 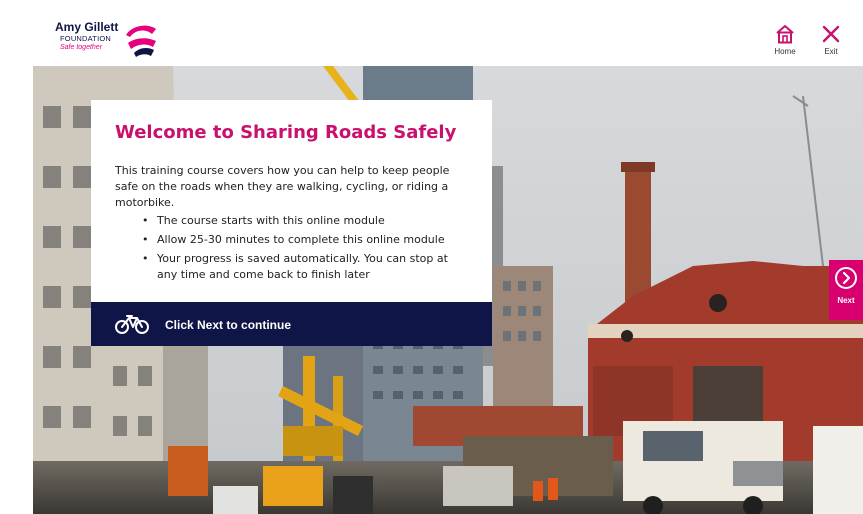 I want to click on logo-wordmark: Amy Gillett FOUNDATION Safe together, so click(x=86, y=36).